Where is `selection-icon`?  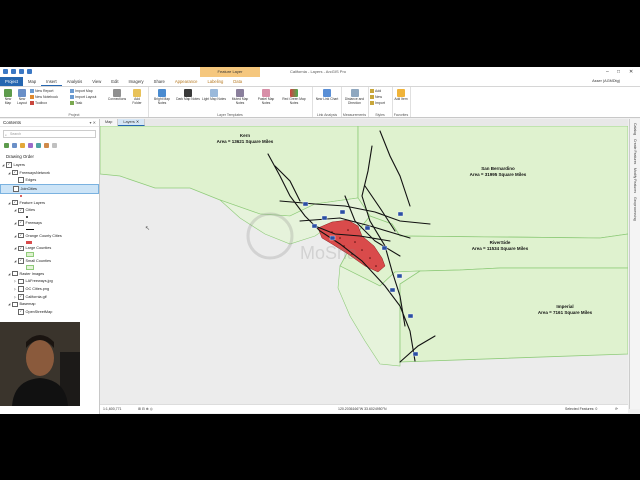
selection-icon is located at coordinates (22, 145).